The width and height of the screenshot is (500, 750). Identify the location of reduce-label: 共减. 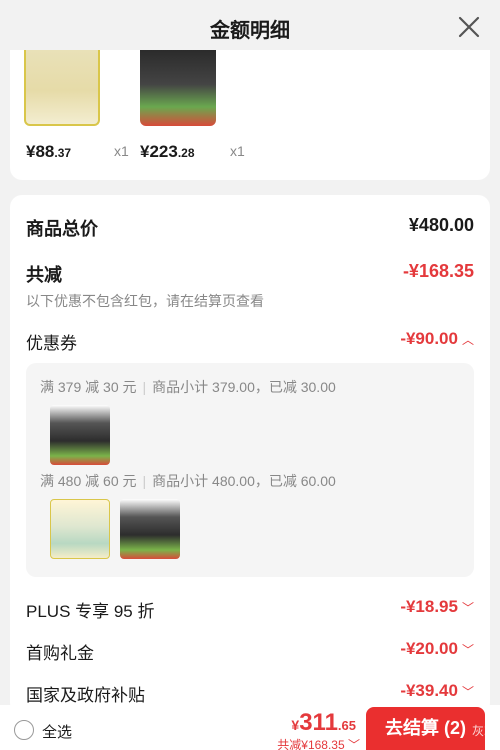
(44, 275).